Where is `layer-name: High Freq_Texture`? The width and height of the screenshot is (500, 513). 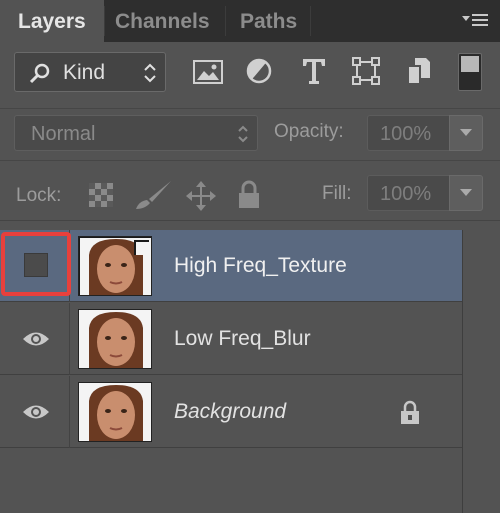
layer-name: High Freq_Texture is located at coordinates (260, 266).